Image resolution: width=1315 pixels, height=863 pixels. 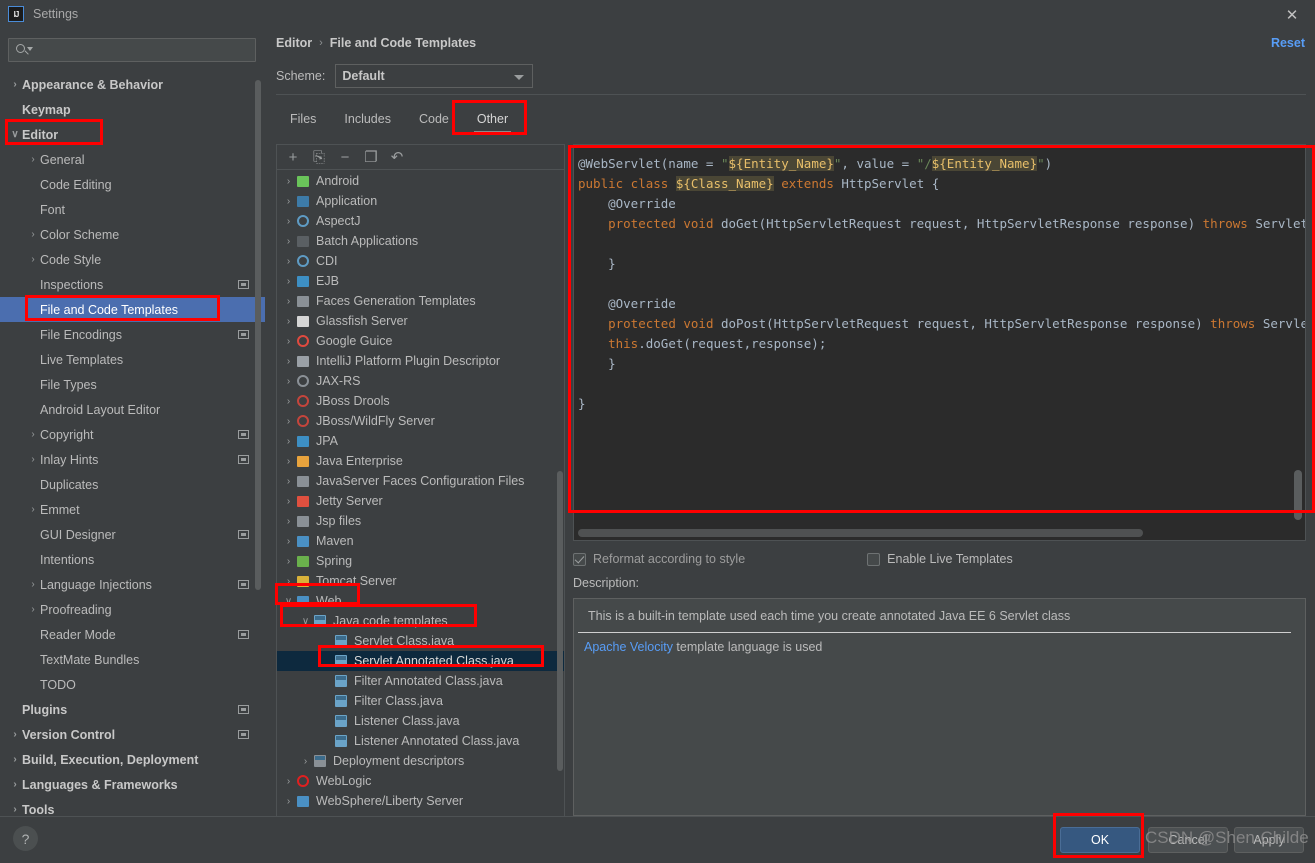 I want to click on template-tree-row: › Jsp files, so click(x=420, y=521).